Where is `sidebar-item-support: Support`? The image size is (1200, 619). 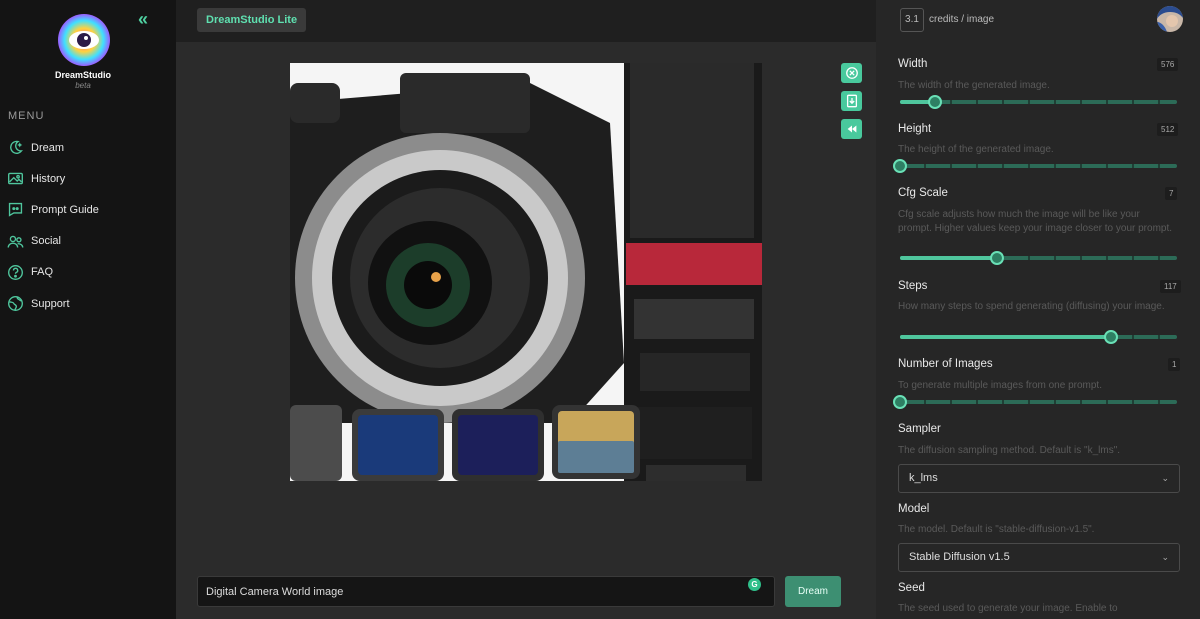 sidebar-item-support: Support is located at coordinates (88, 303).